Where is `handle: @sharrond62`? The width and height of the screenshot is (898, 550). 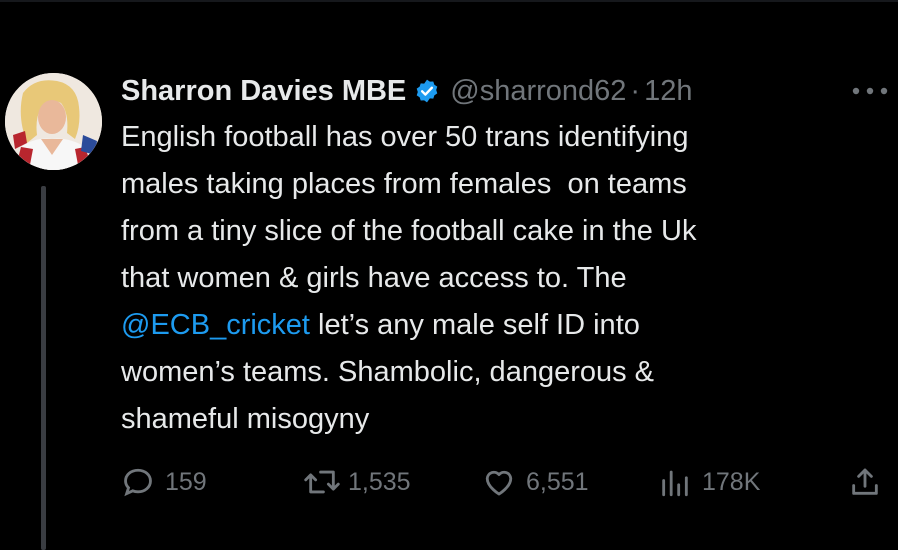
handle: @sharrond62 is located at coordinates (538, 91).